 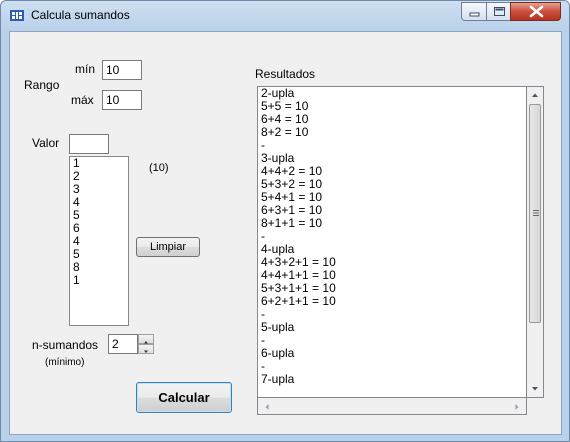 What do you see at coordinates (159, 168) in the screenshot?
I see `valor-count: (10)` at bounding box center [159, 168].